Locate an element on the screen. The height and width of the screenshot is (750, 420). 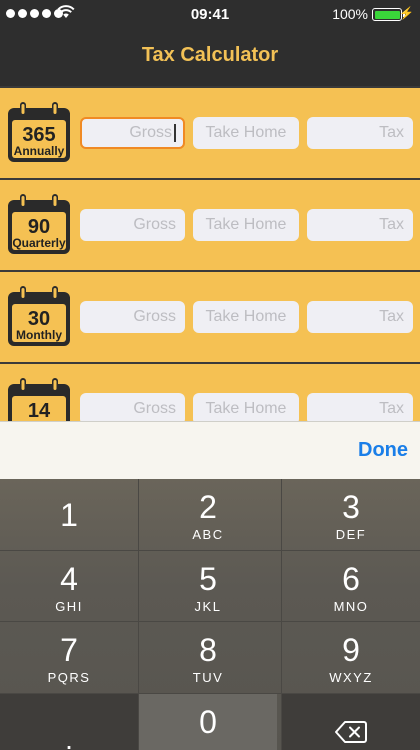
row-annually: 365 Annually Gross Take Home Tax is located at coordinates (210, 132).